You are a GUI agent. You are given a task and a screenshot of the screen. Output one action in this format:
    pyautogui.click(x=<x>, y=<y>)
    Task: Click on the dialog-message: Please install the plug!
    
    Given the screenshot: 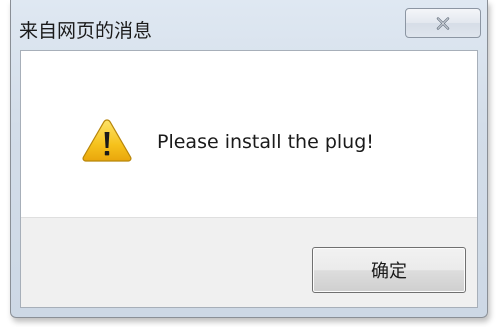 What is the action you would take?
    pyautogui.click(x=265, y=142)
    